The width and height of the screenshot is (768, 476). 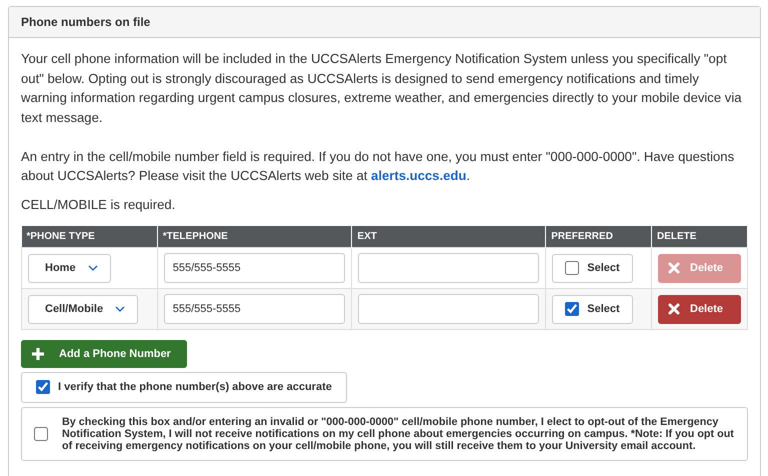 I want to click on column-header: EXT, so click(x=449, y=237).